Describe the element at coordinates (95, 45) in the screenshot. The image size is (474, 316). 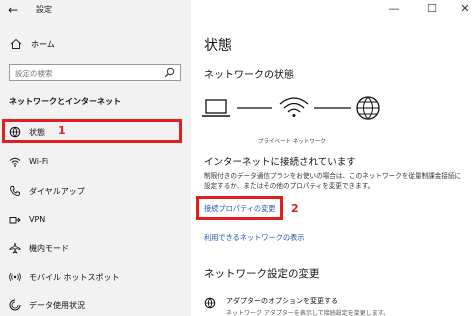
I see `home-item: ホーム` at that location.